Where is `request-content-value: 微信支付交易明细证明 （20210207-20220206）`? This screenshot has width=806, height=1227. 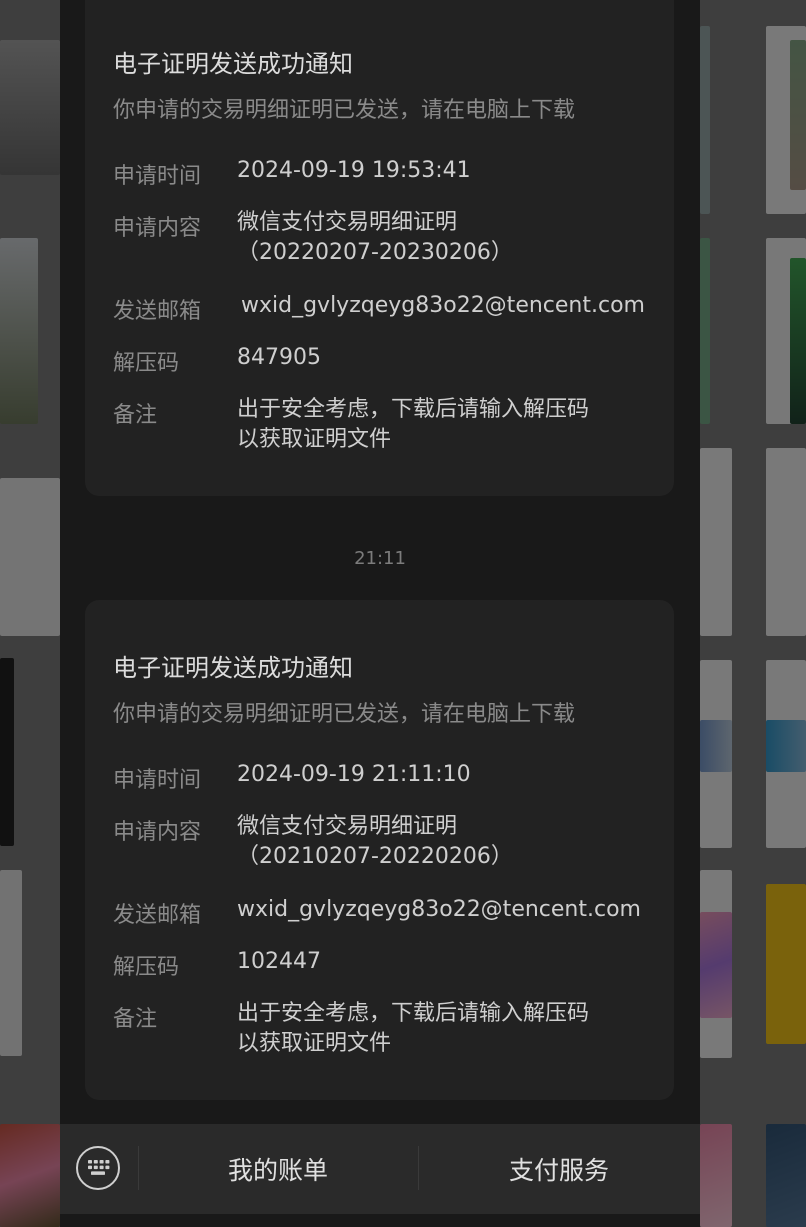 request-content-value: 微信支付交易明细证明 （20210207-20220206） is located at coordinates (375, 842).